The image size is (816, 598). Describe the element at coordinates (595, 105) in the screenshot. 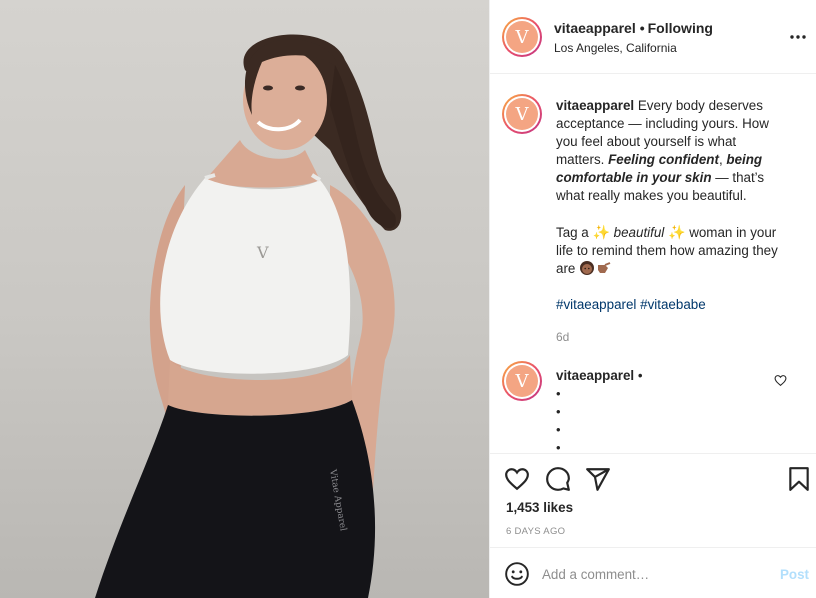

I see `caption-username: vitaeapparel` at that location.